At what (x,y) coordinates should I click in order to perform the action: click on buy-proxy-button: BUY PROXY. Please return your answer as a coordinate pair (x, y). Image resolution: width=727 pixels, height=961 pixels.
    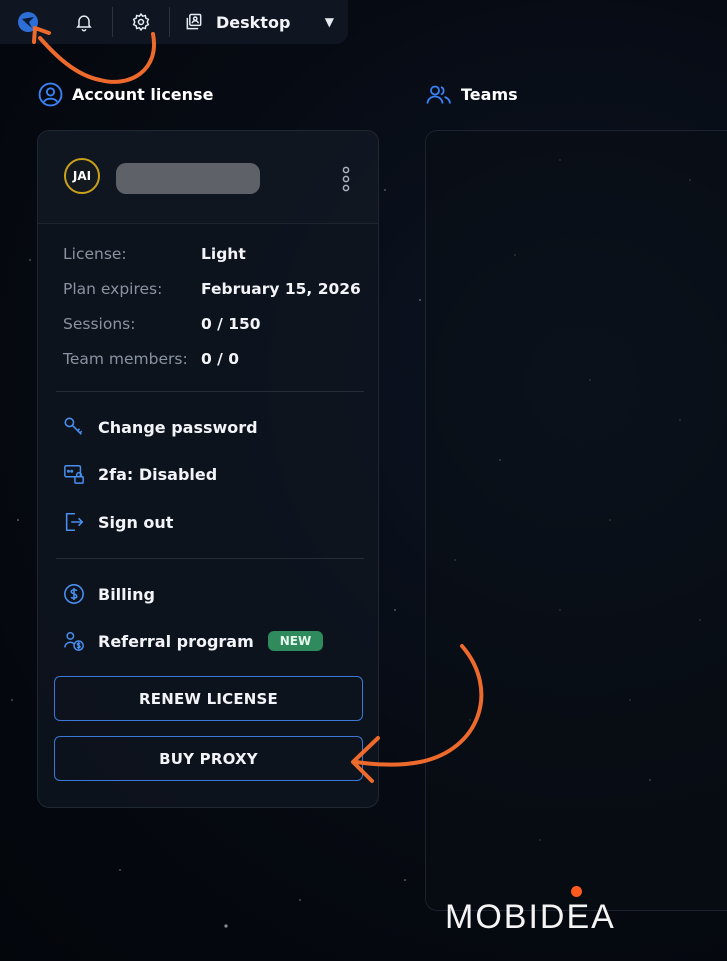
    Looking at the image, I should click on (208, 758).